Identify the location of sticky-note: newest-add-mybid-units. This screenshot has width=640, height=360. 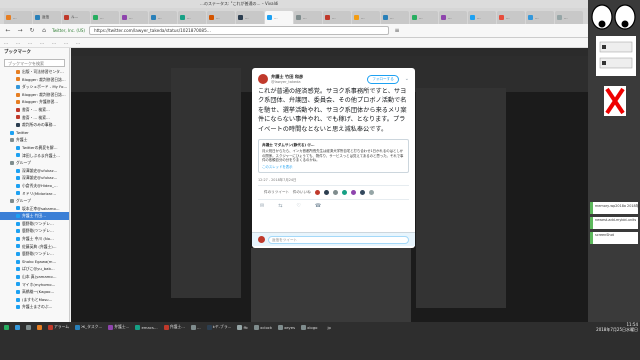
(614, 223).